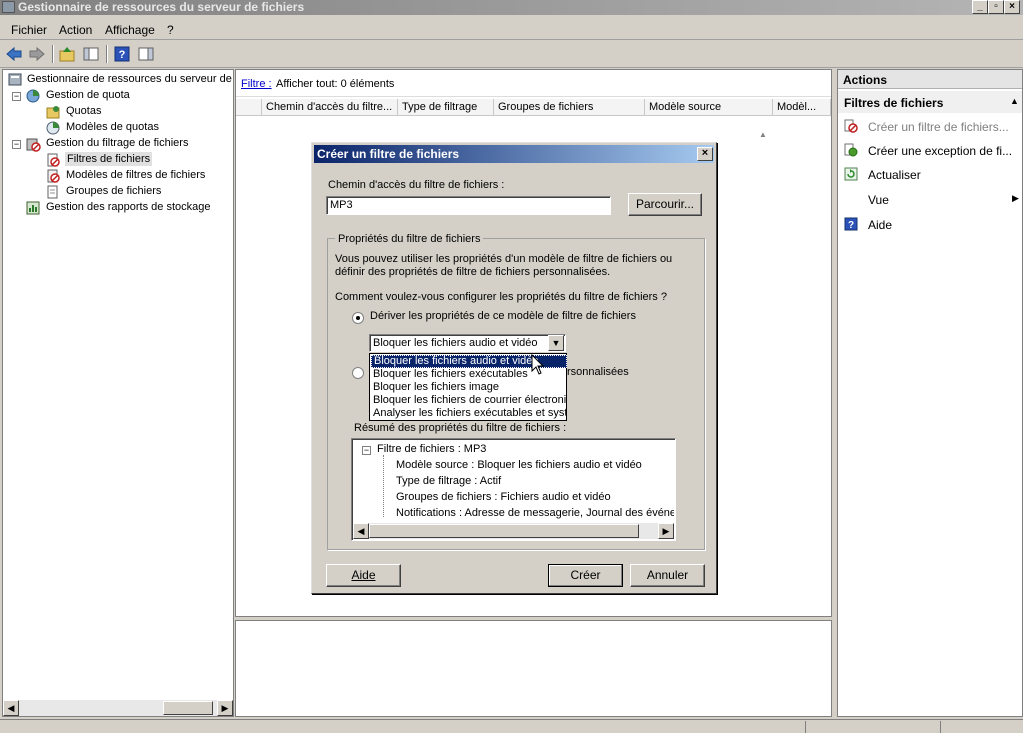 This screenshot has height=733, width=1023. I want to click on file-groups-icon, so click(53, 192).